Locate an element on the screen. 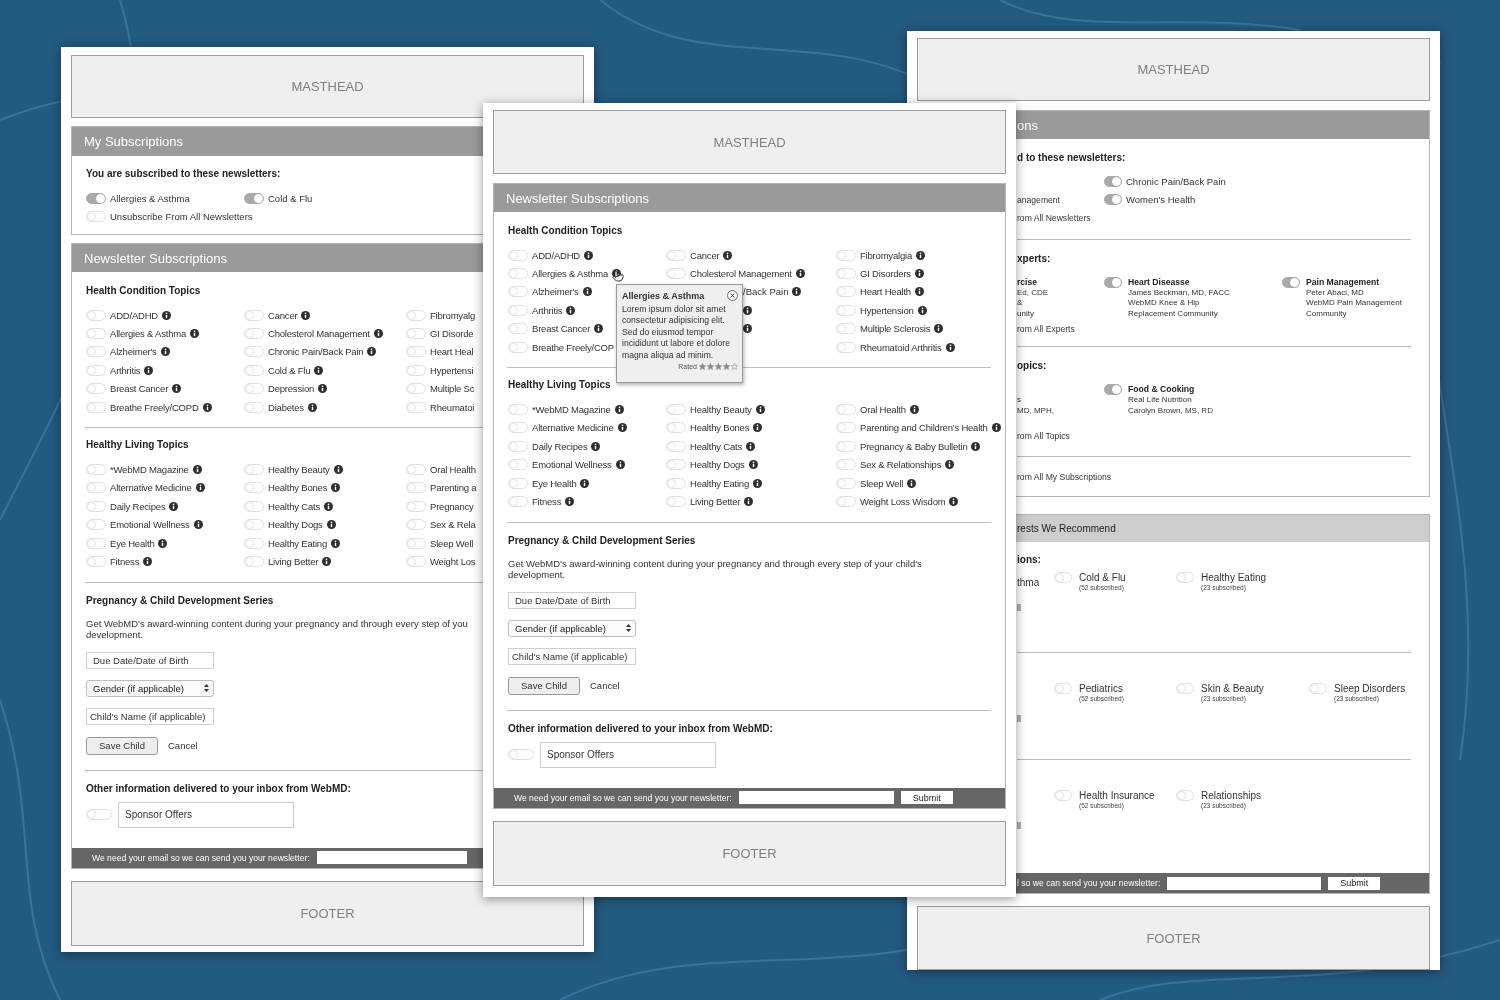 This screenshot has height=1000, width=1500. newsletter-label: Women's Health is located at coordinates (1161, 200).